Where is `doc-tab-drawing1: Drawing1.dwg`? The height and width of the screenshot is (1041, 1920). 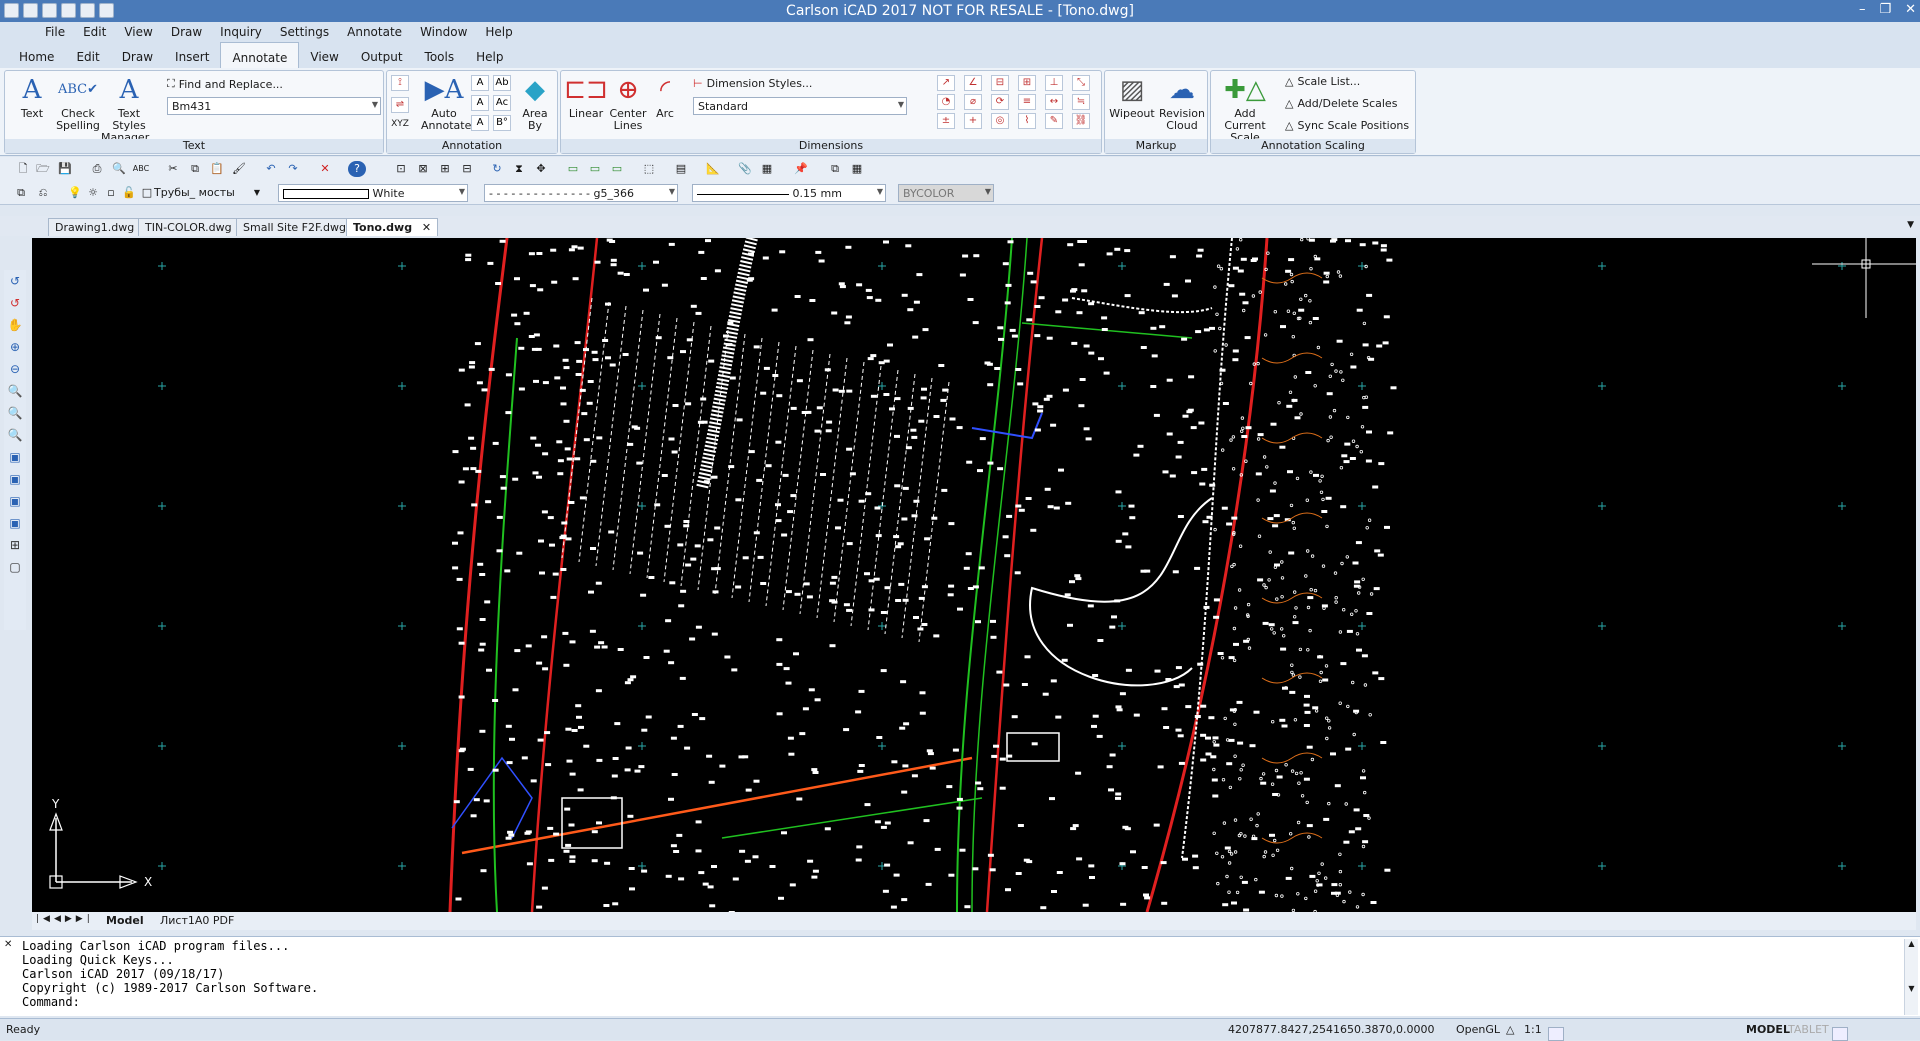 doc-tab-drawing1: Drawing1.dwg is located at coordinates (95, 227).